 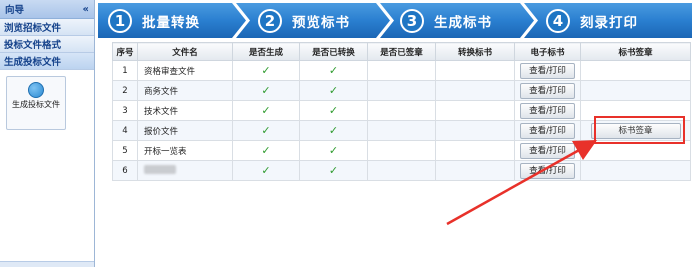 I want to click on index-cell: 1, so click(x=125, y=70).